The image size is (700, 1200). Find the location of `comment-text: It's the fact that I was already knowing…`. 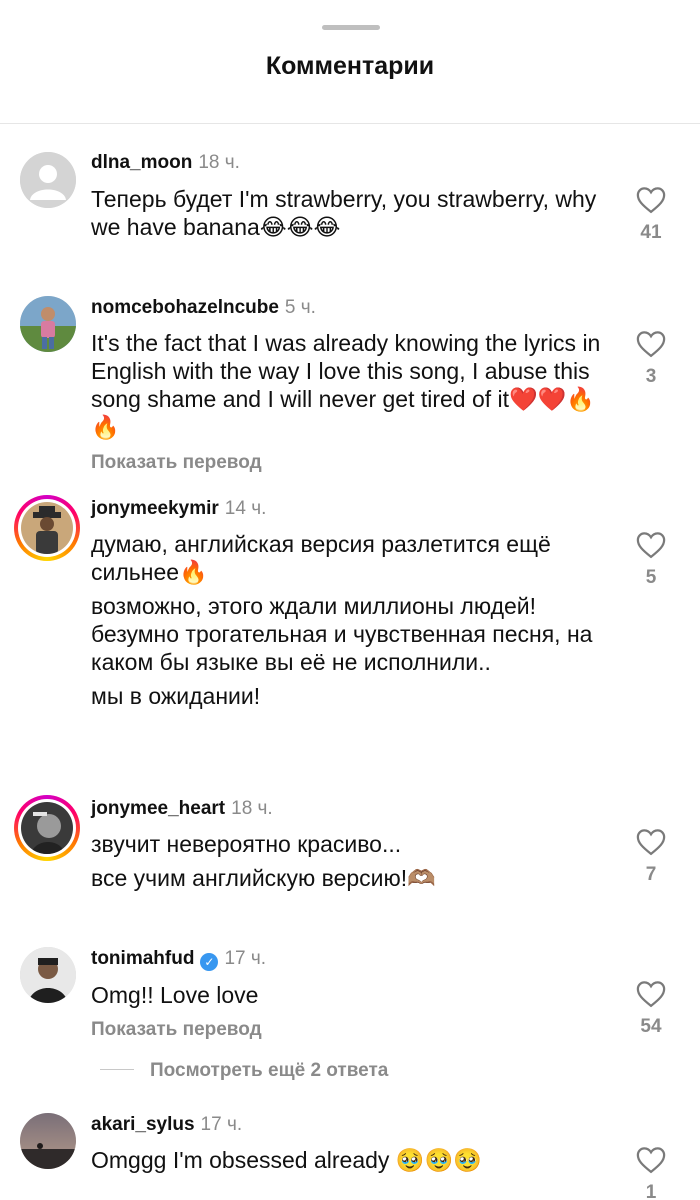

comment-text: It's the fact that I was already knowing… is located at coordinates (351, 388).